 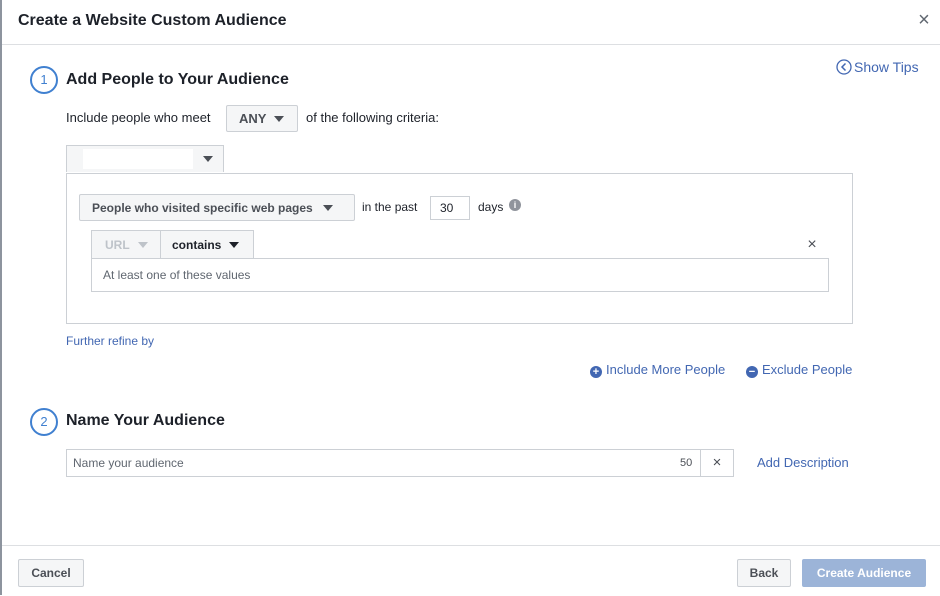 I want to click on further-refine-link: Further refine by, so click(x=110, y=341).